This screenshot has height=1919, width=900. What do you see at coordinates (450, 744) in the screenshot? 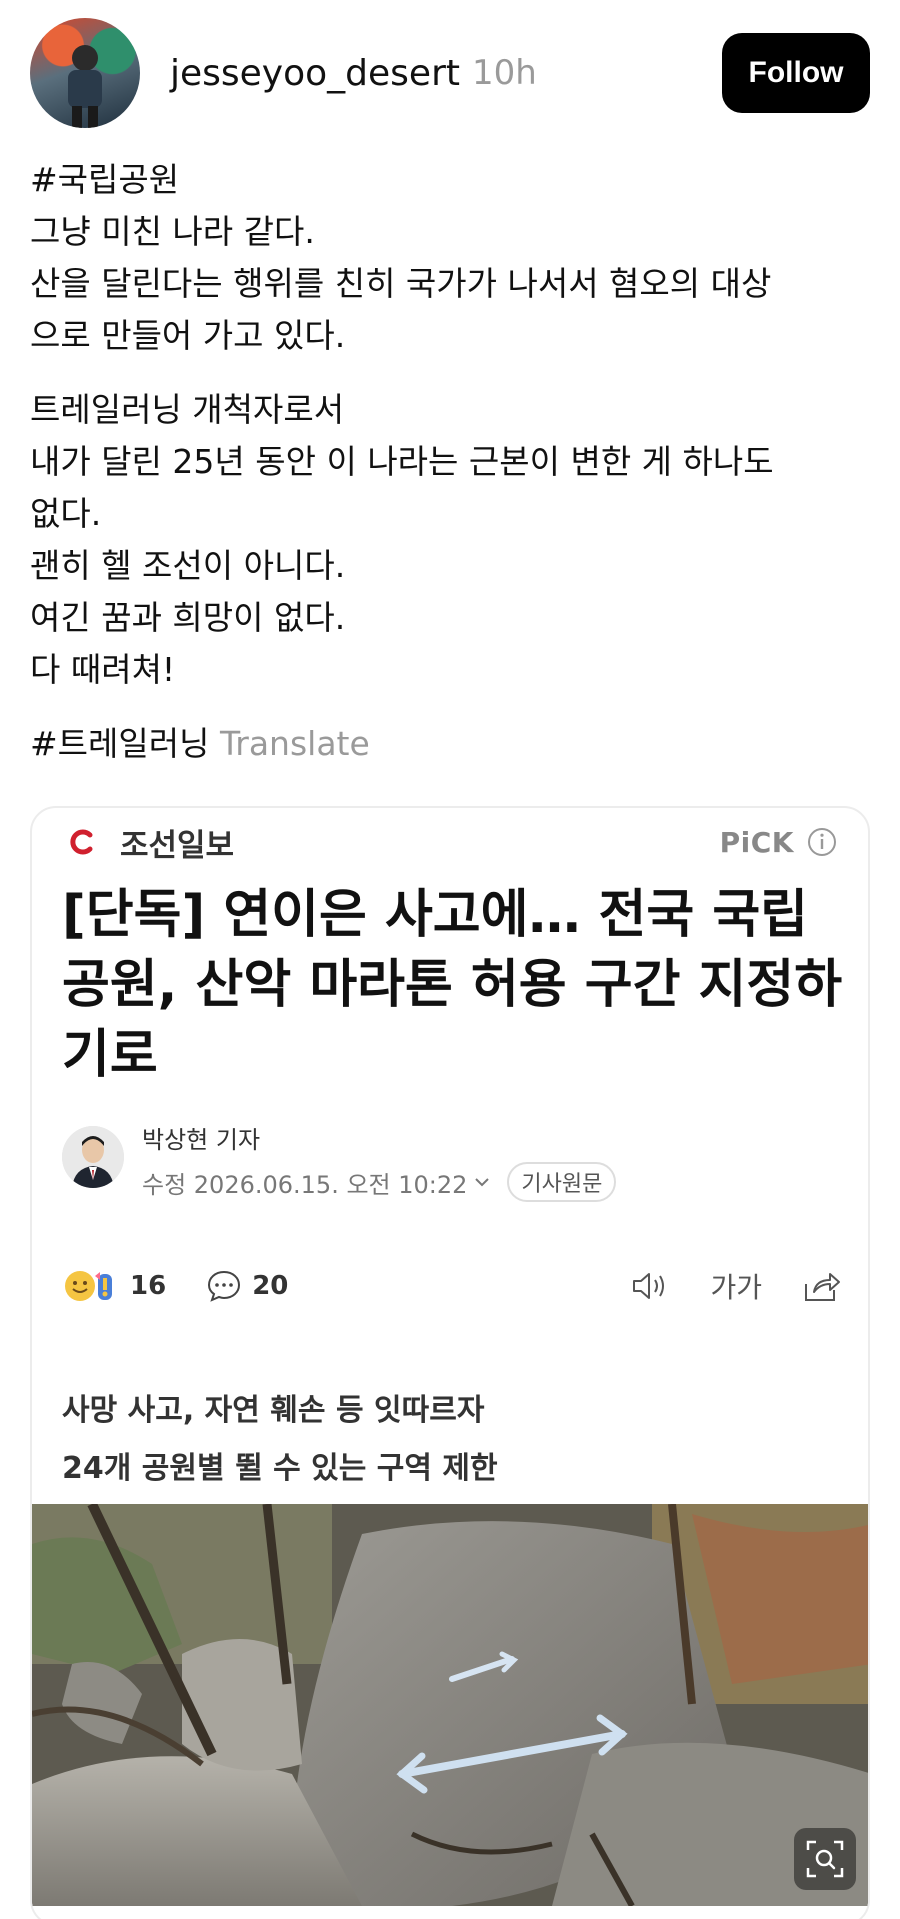
I see `hashtag-line: #트레일러닝 Translate` at bounding box center [450, 744].